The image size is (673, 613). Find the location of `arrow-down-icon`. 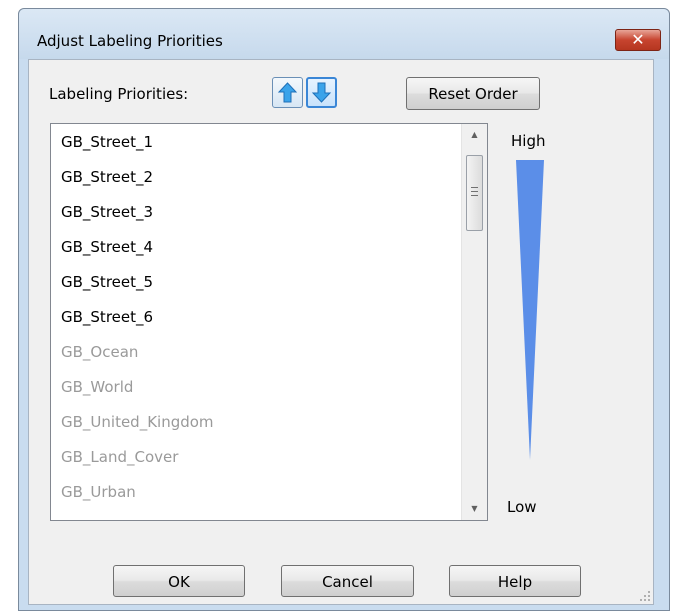

arrow-down-icon is located at coordinates (321, 92).